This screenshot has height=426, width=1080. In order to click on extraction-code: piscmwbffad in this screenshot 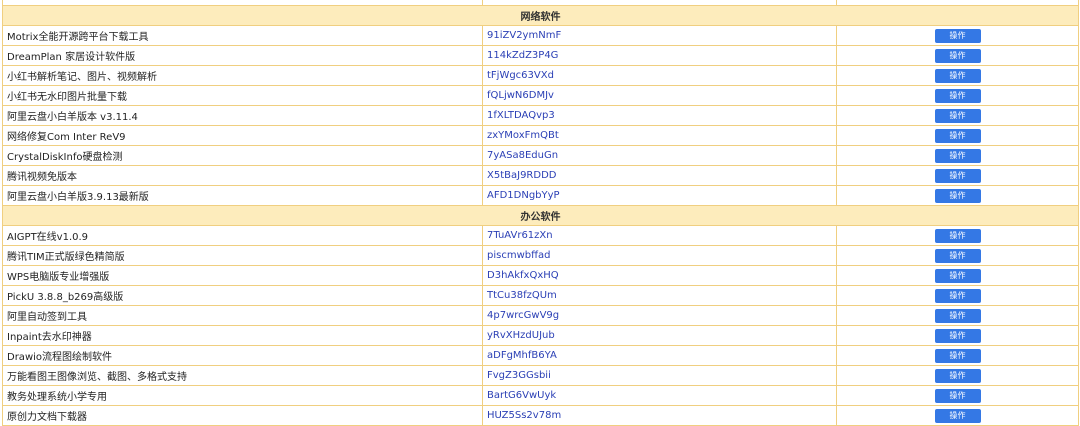, I will do `click(659, 255)`.